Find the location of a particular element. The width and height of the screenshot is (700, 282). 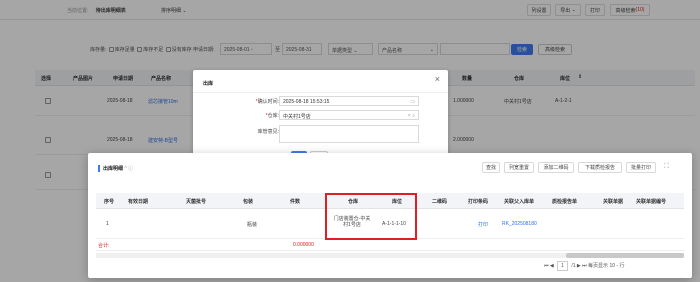

add-qrcode-button: 添加二维码 is located at coordinates (556, 167).